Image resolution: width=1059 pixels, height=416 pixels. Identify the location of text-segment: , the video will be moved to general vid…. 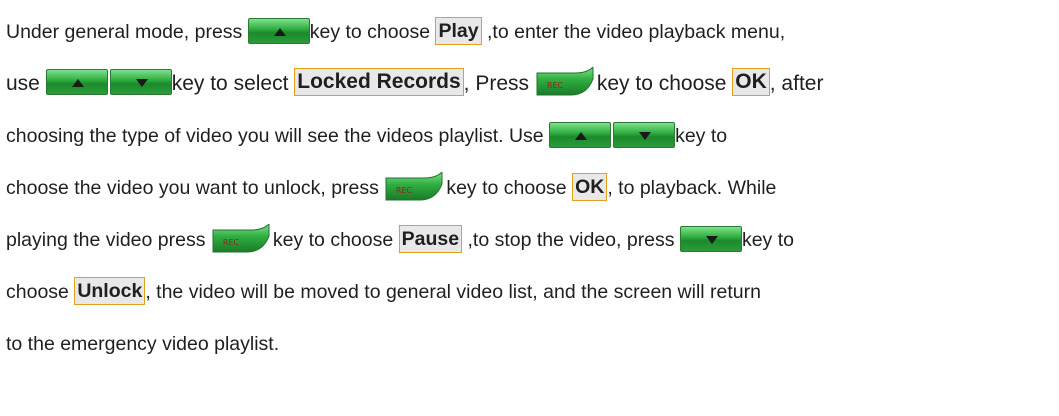
(453, 292).